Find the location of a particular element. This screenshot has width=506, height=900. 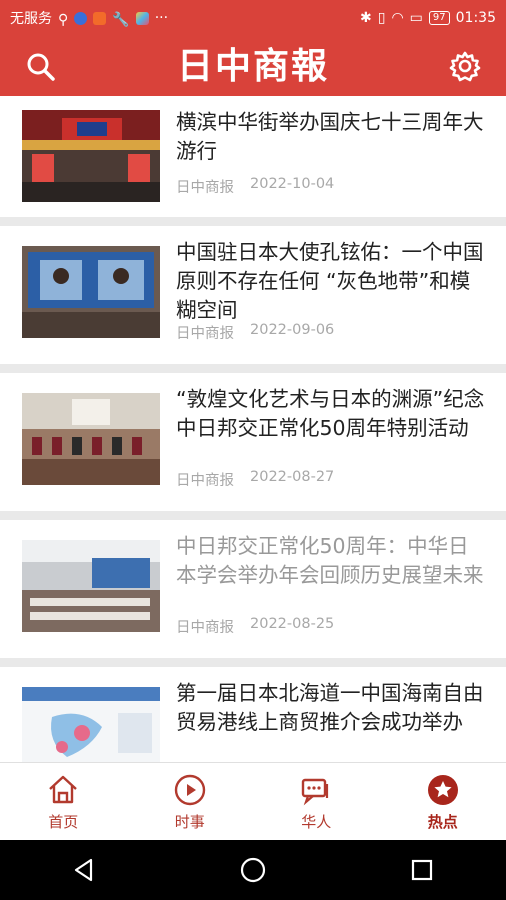

news-title: 中国驻日本大使孔铉佑：一个中国原则不存在任何 “灰色地带”和模糊空间 is located at coordinates (331, 281).